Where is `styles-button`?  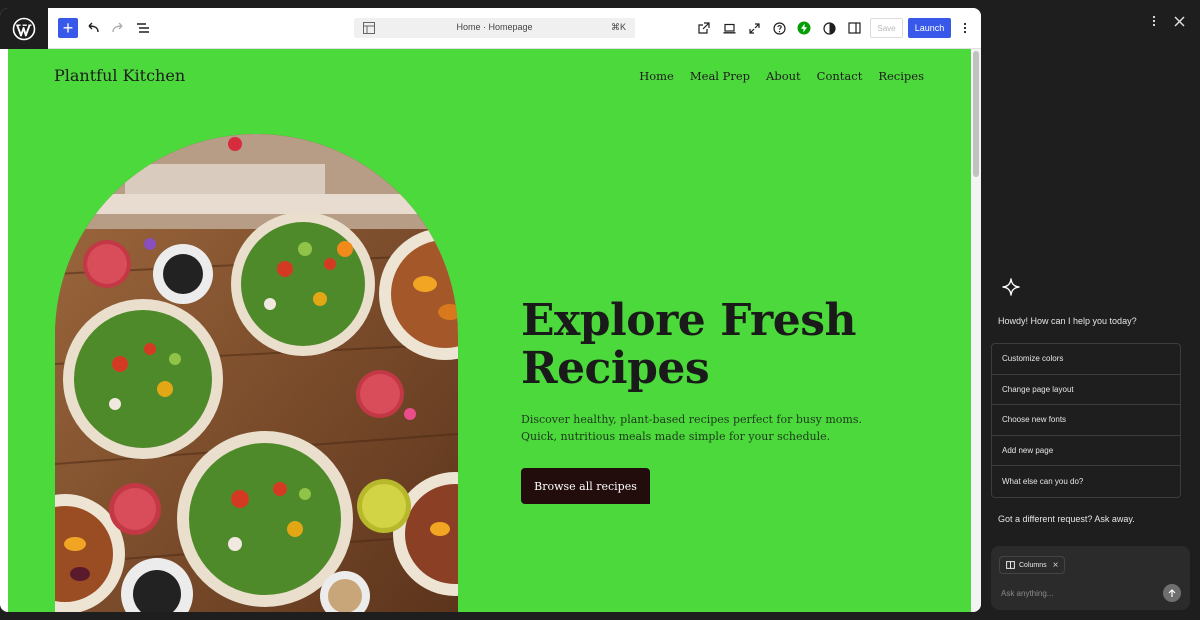
styles-button is located at coordinates (829, 28).